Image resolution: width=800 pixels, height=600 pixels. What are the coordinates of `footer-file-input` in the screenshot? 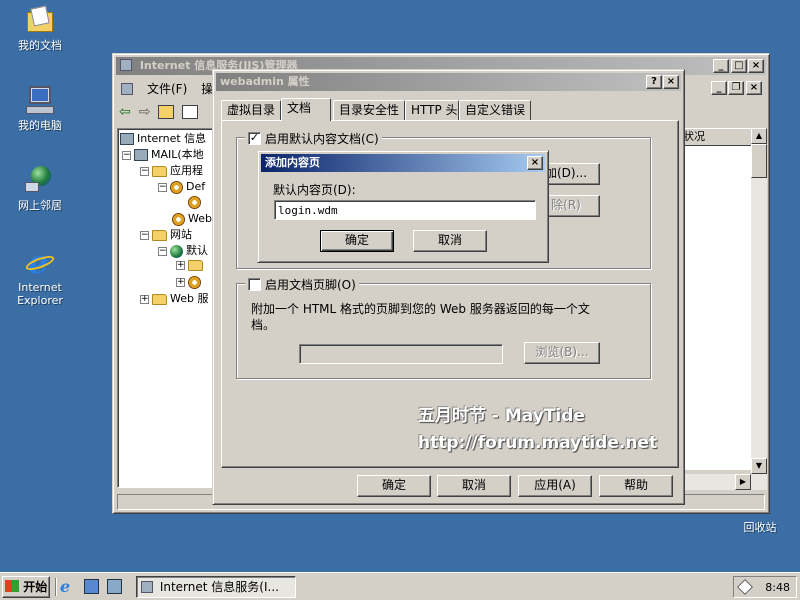 It's located at (401, 354).